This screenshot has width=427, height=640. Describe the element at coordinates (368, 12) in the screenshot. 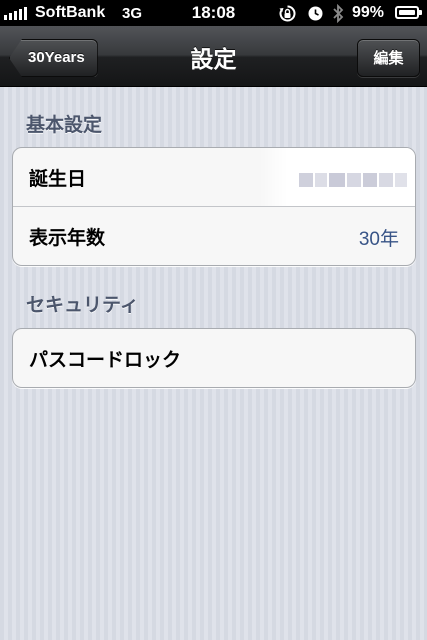

I see `battery-percent: 99%` at that location.